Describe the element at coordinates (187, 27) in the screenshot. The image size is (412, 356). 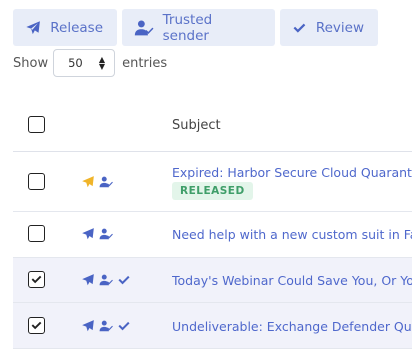
I see `trusted-sender-button-label: Trusted sender` at that location.